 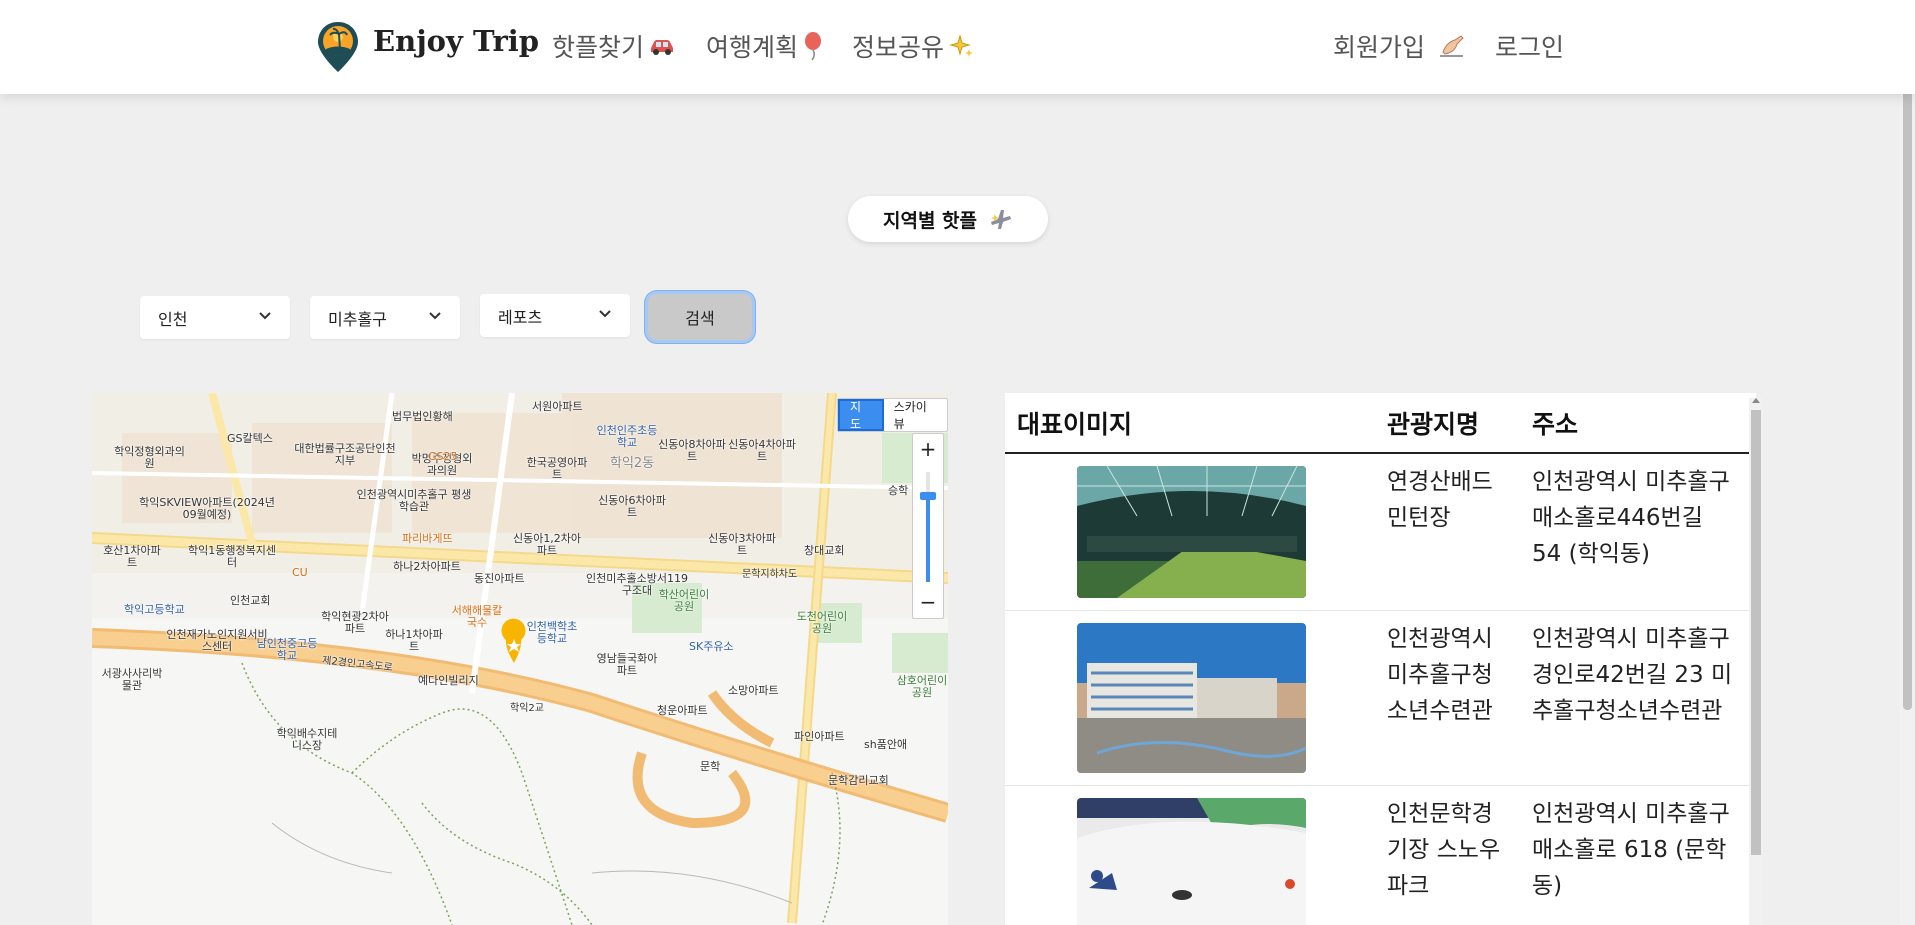 What do you see at coordinates (456, 41) in the screenshot?
I see `brand-title: Enjoy Trip` at bounding box center [456, 41].